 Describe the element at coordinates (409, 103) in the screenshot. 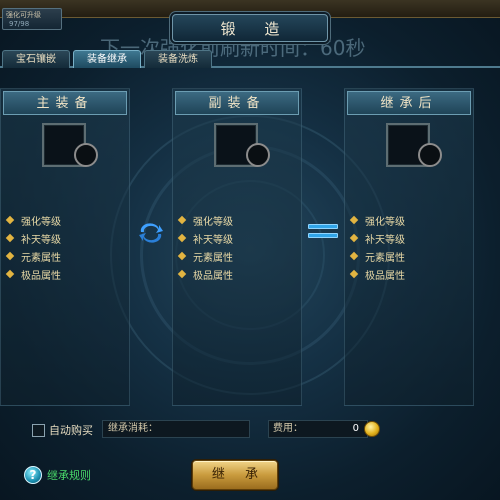

I see `inherited-result-title: 继承后` at that location.